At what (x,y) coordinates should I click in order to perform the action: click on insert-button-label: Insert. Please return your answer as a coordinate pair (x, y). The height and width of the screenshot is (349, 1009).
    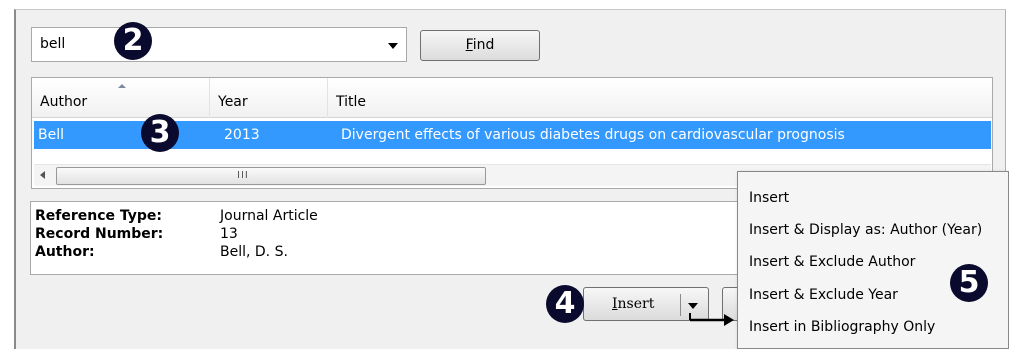
    Looking at the image, I should click on (633, 304).